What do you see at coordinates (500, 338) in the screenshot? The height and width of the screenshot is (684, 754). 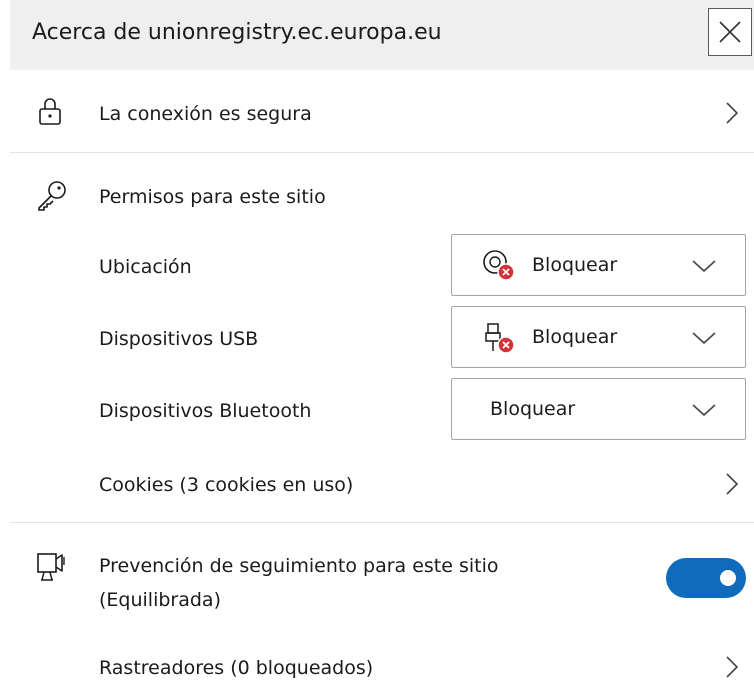 I see `usb-blocked-icon` at bounding box center [500, 338].